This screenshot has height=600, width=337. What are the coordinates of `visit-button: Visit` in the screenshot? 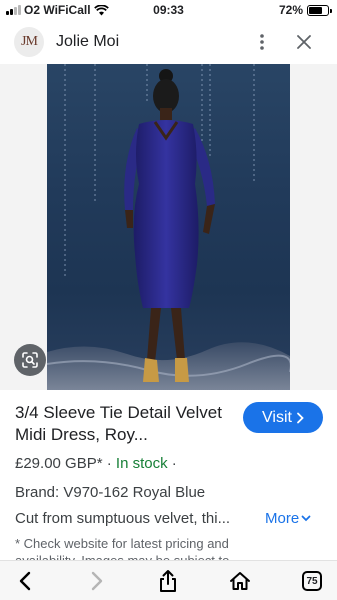 It's located at (283, 417).